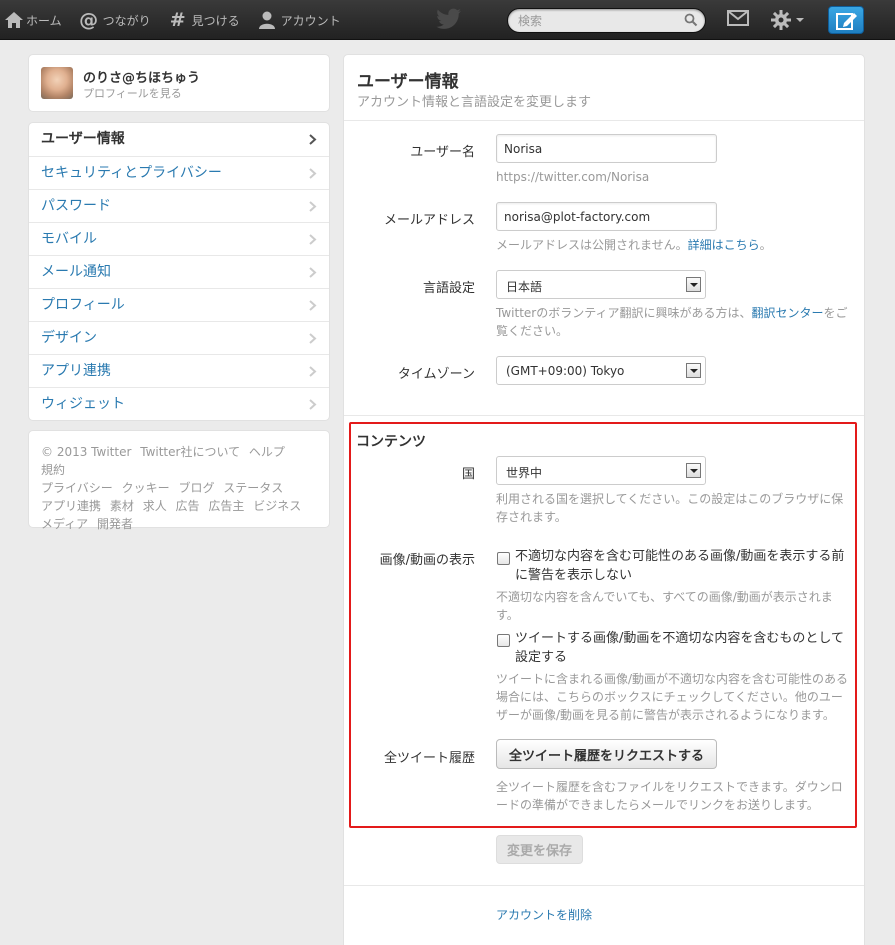 This screenshot has height=945, width=895. What do you see at coordinates (601, 370) in the screenshot?
I see `timezone-select: (GMT+09:00) Tokyo` at bounding box center [601, 370].